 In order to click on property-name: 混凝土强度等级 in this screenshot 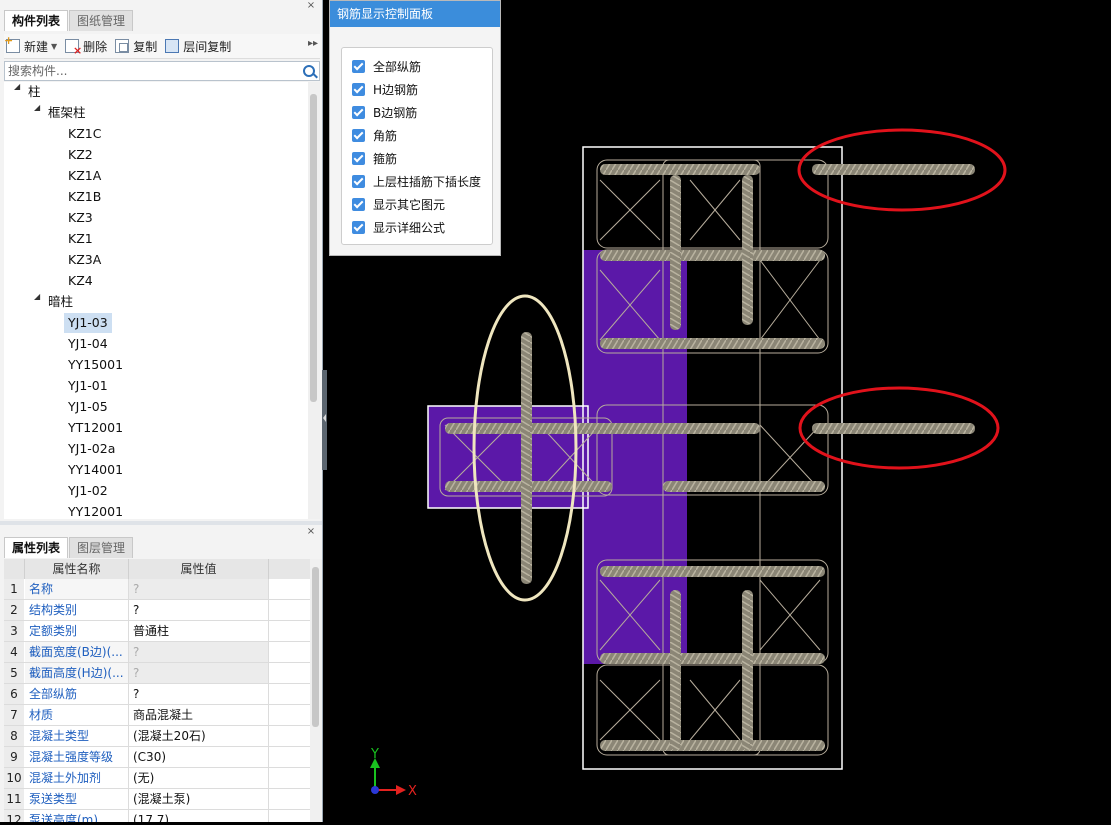, I will do `click(77, 757)`.